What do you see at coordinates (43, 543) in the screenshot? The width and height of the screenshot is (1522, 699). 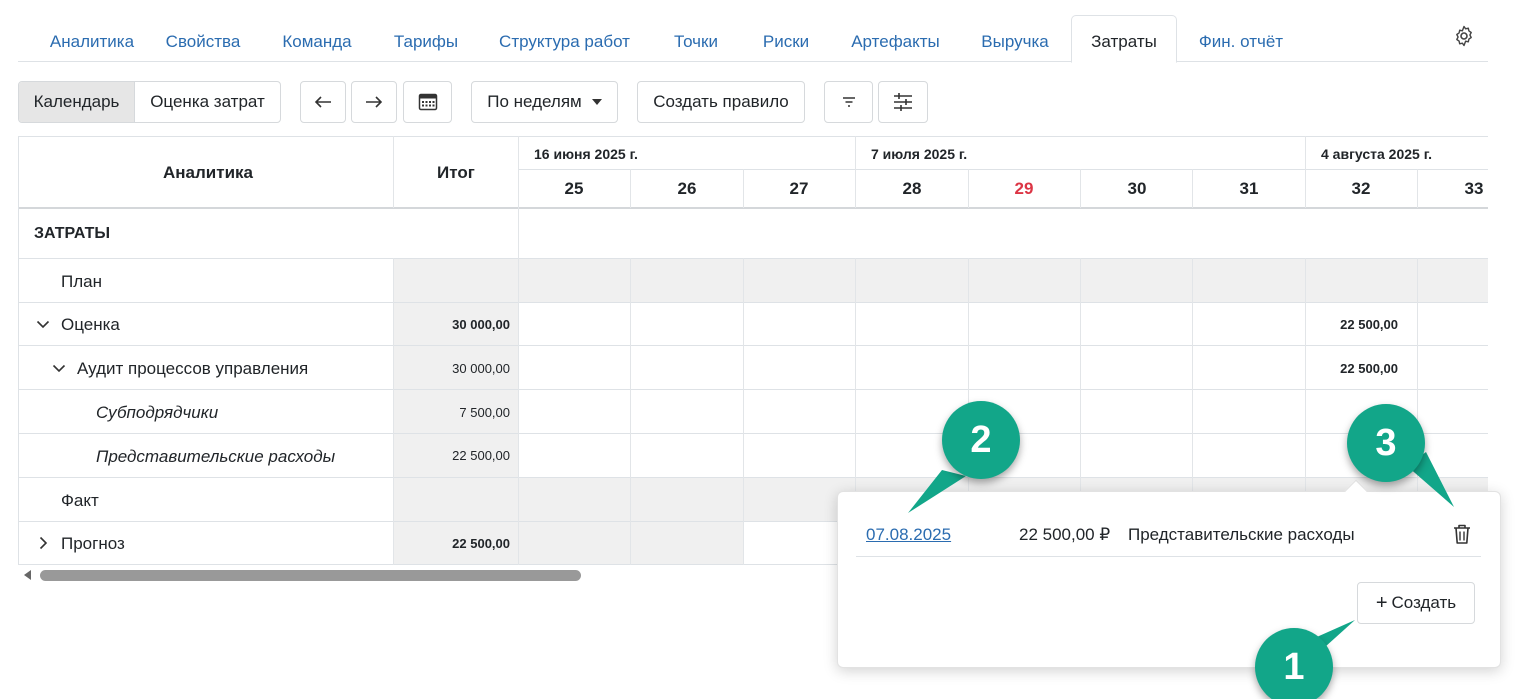 I see `chevron-right-icon` at bounding box center [43, 543].